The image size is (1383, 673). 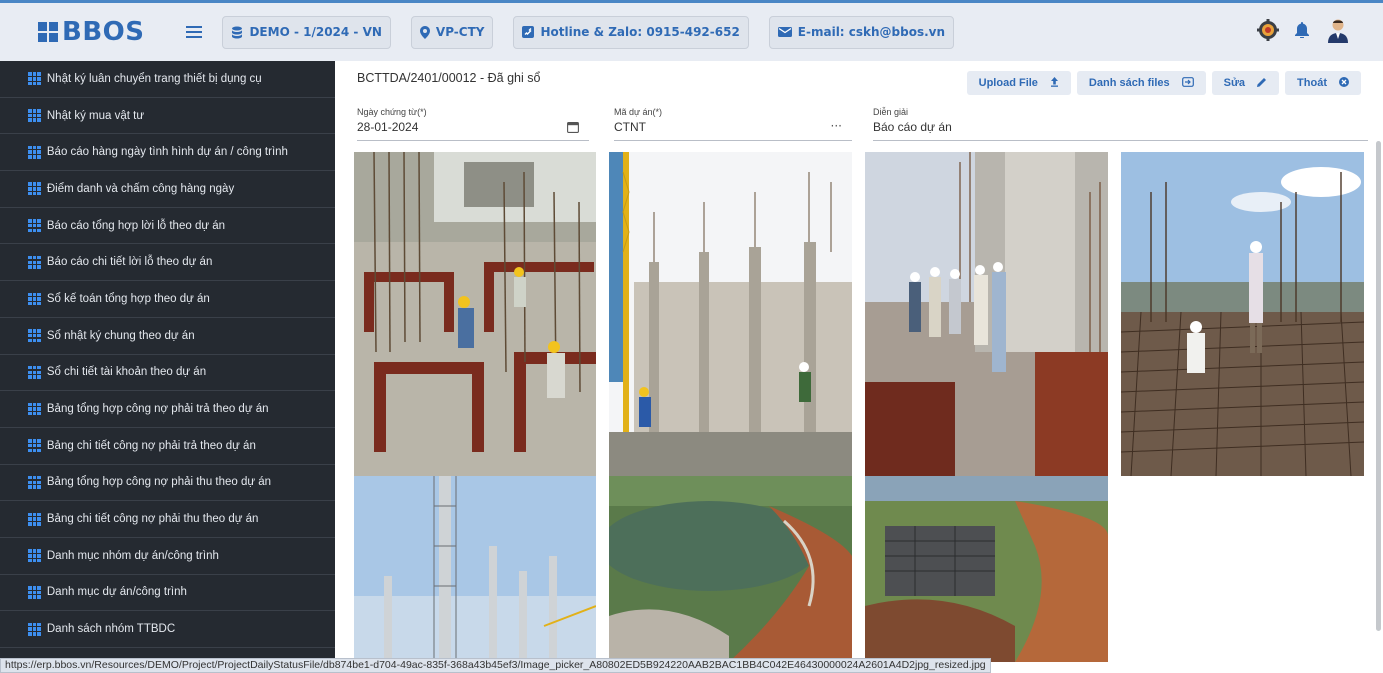 What do you see at coordinates (1262, 83) in the screenshot?
I see `pencil-icon` at bounding box center [1262, 83].